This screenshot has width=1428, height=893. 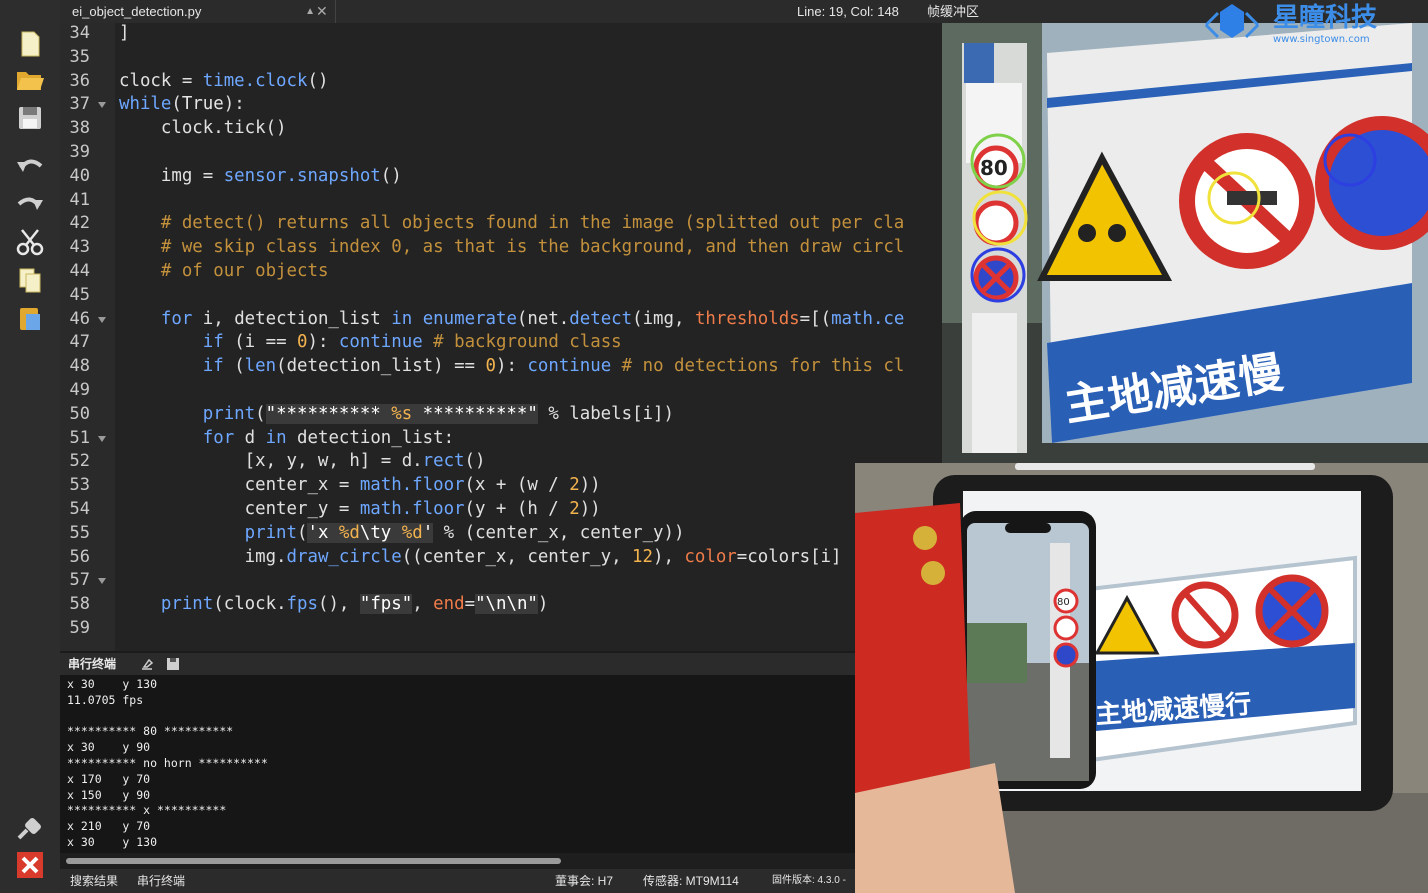 I want to click on file-tab: ei_object_detection.py ▲, so click(x=198, y=11).